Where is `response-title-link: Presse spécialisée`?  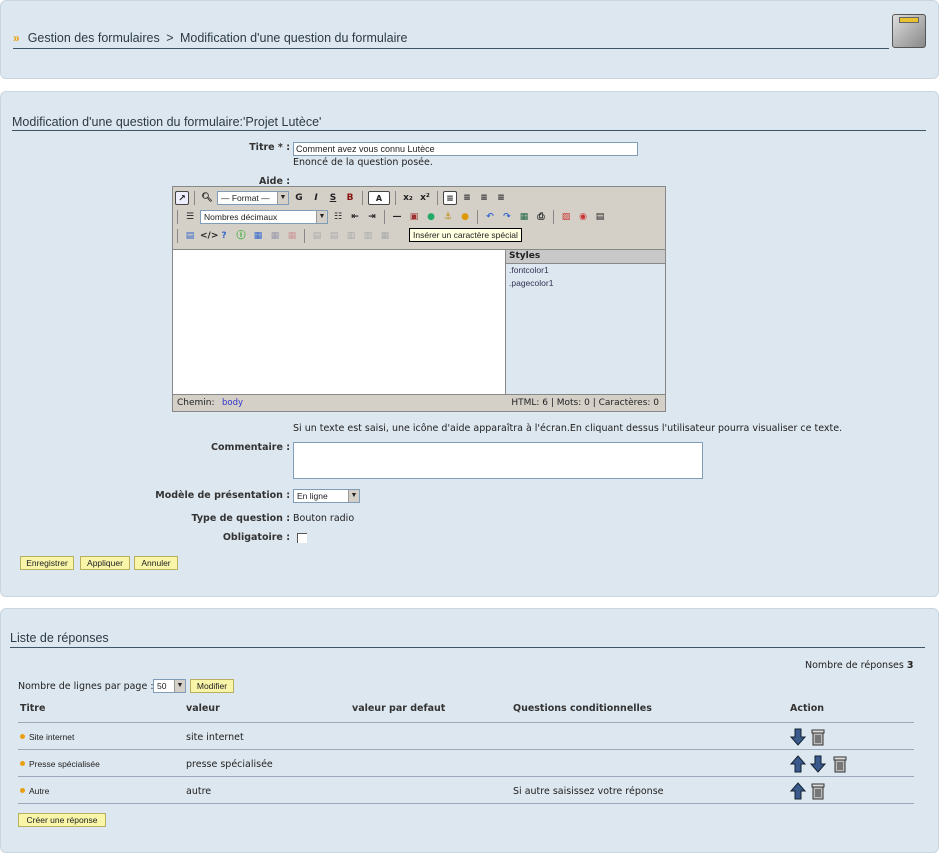 response-title-link: Presse spécialisée is located at coordinates (64, 764).